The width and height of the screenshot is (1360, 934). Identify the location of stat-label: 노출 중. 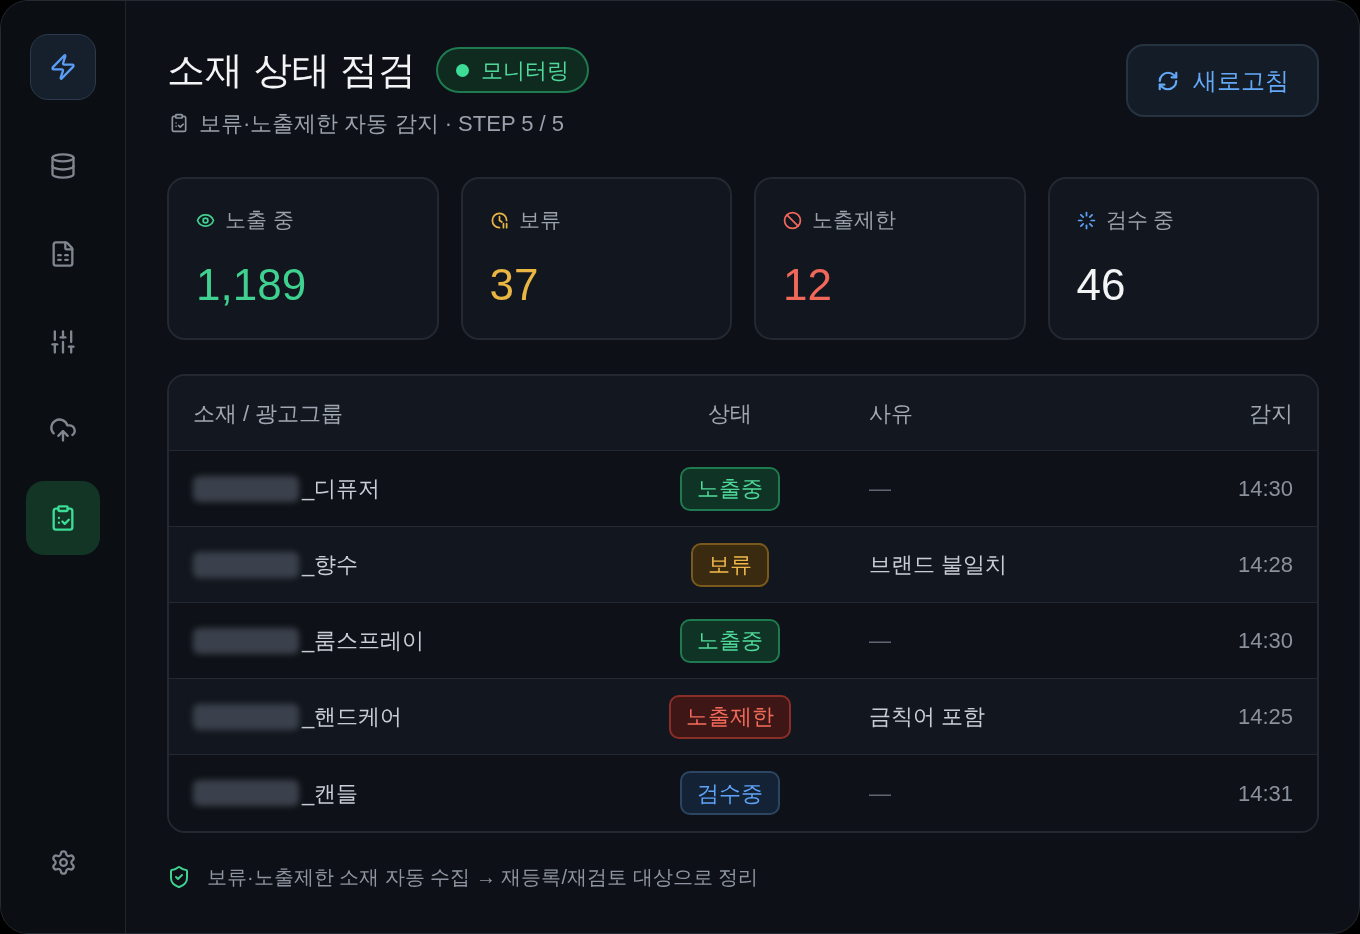
(259, 220).